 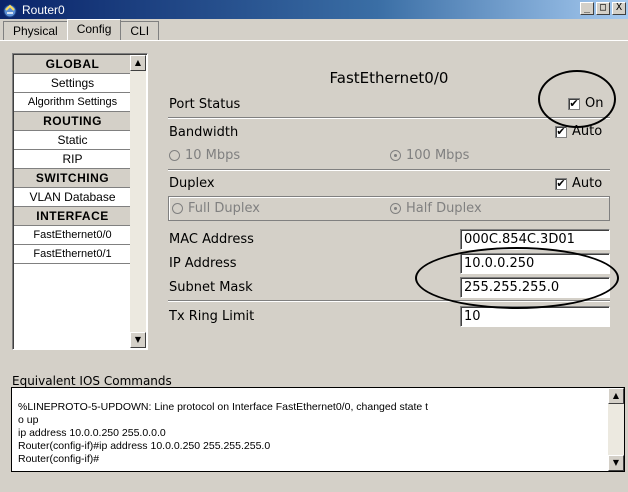 What do you see at coordinates (192, 183) in the screenshot?
I see `duplex-label: Duplex` at bounding box center [192, 183].